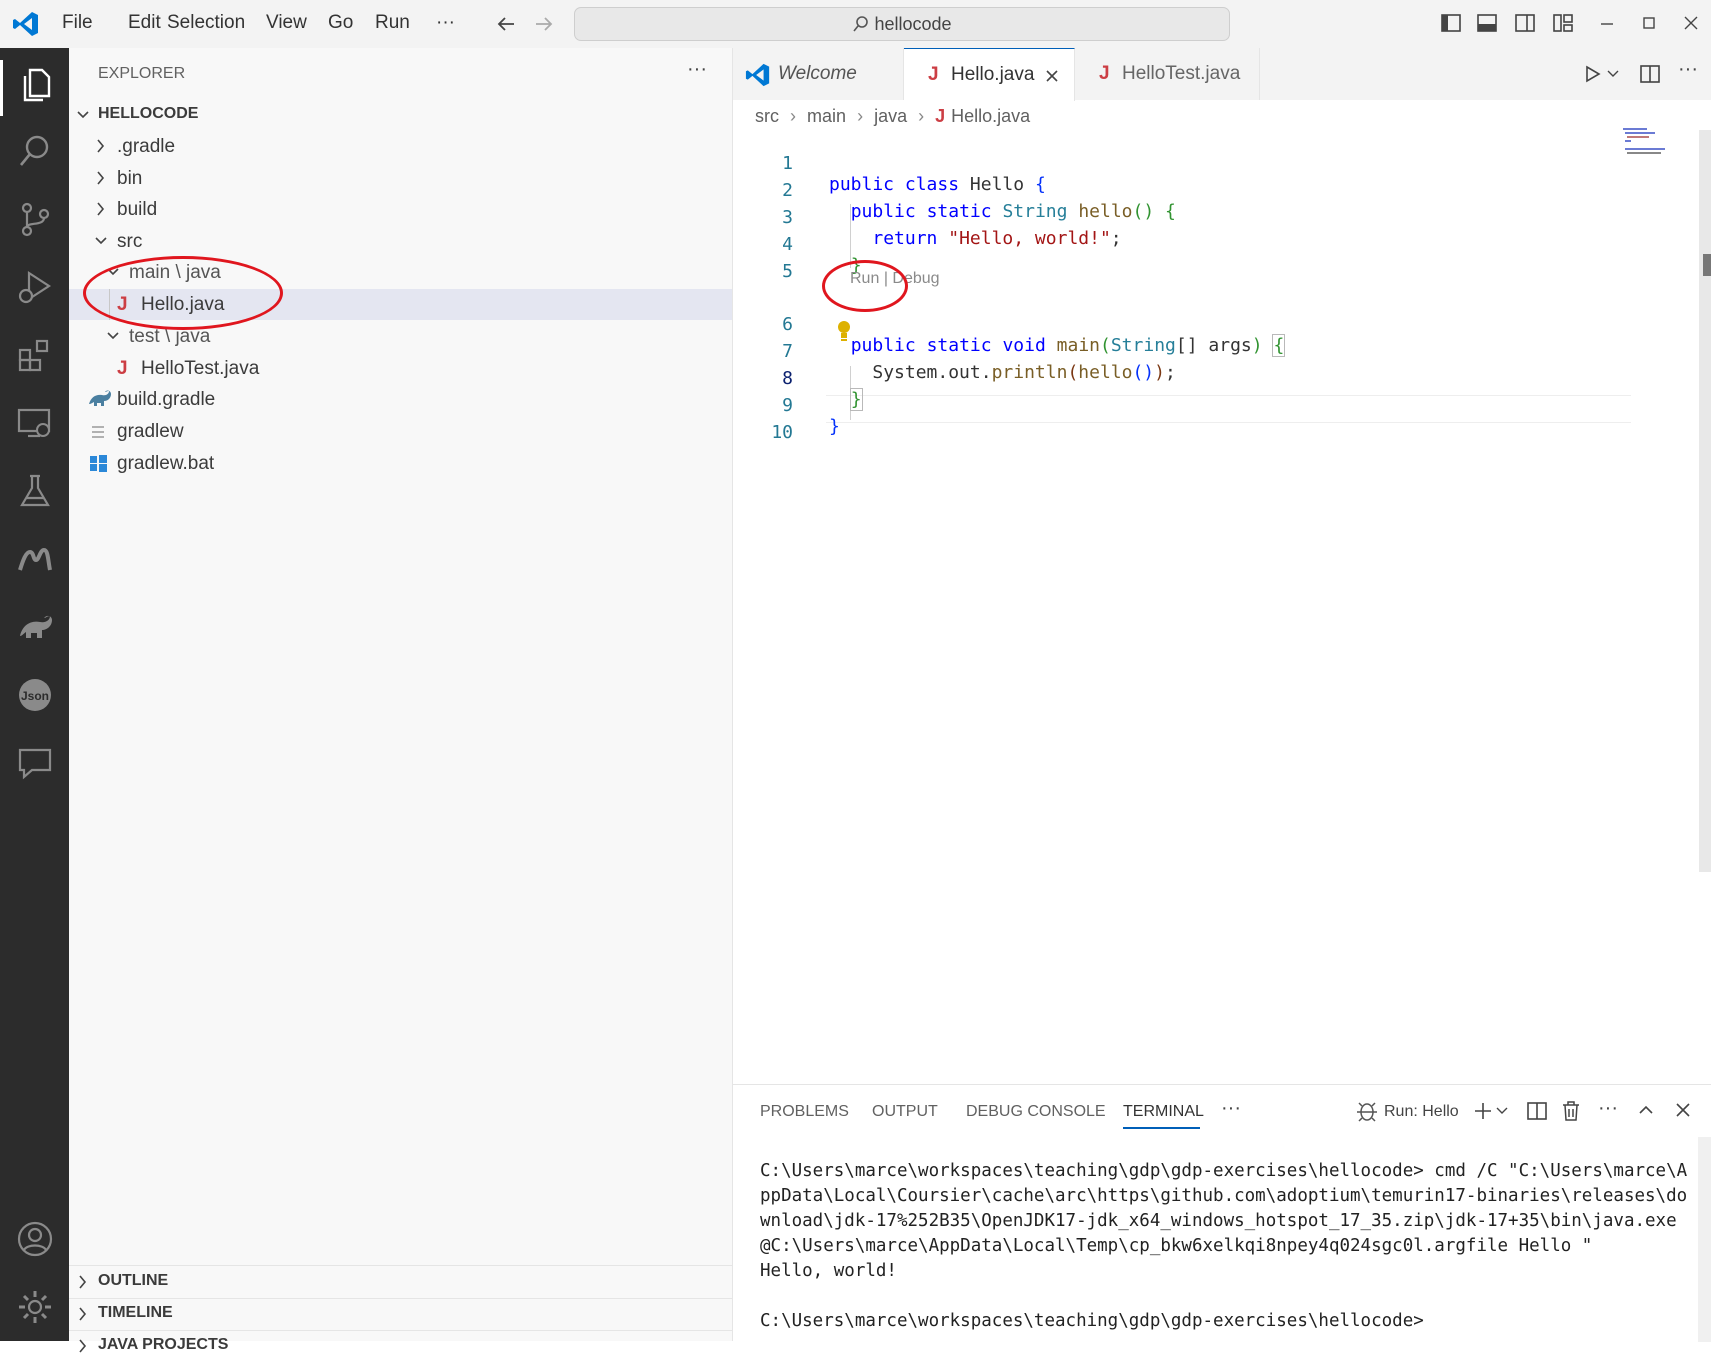 This screenshot has height=1362, width=1711. Describe the element at coordinates (400, 241) in the screenshot. I see `folder-src: src` at that location.